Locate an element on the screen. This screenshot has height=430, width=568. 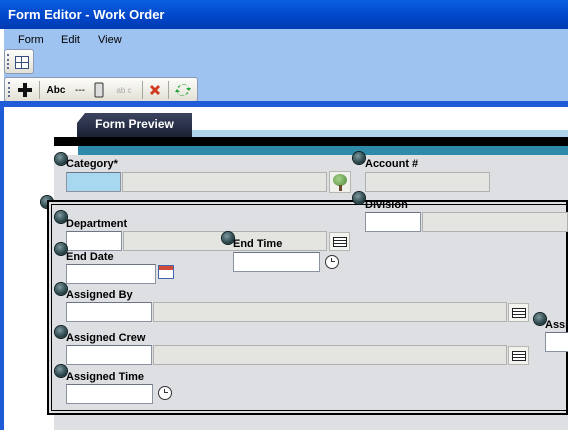
memo-field-button is located at coordinates (99, 90).